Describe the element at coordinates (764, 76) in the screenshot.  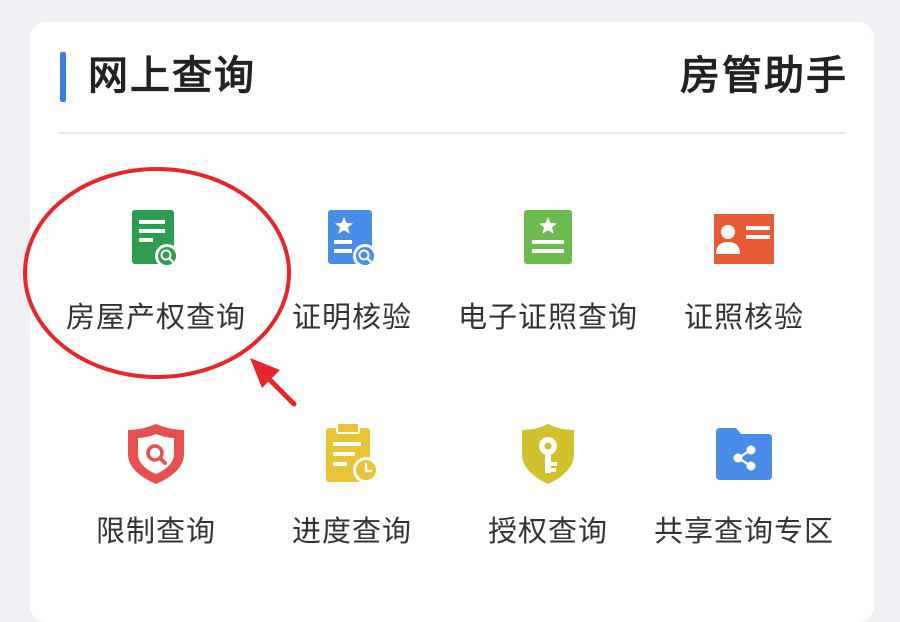
I see `housing-helper-link: 房管助手` at that location.